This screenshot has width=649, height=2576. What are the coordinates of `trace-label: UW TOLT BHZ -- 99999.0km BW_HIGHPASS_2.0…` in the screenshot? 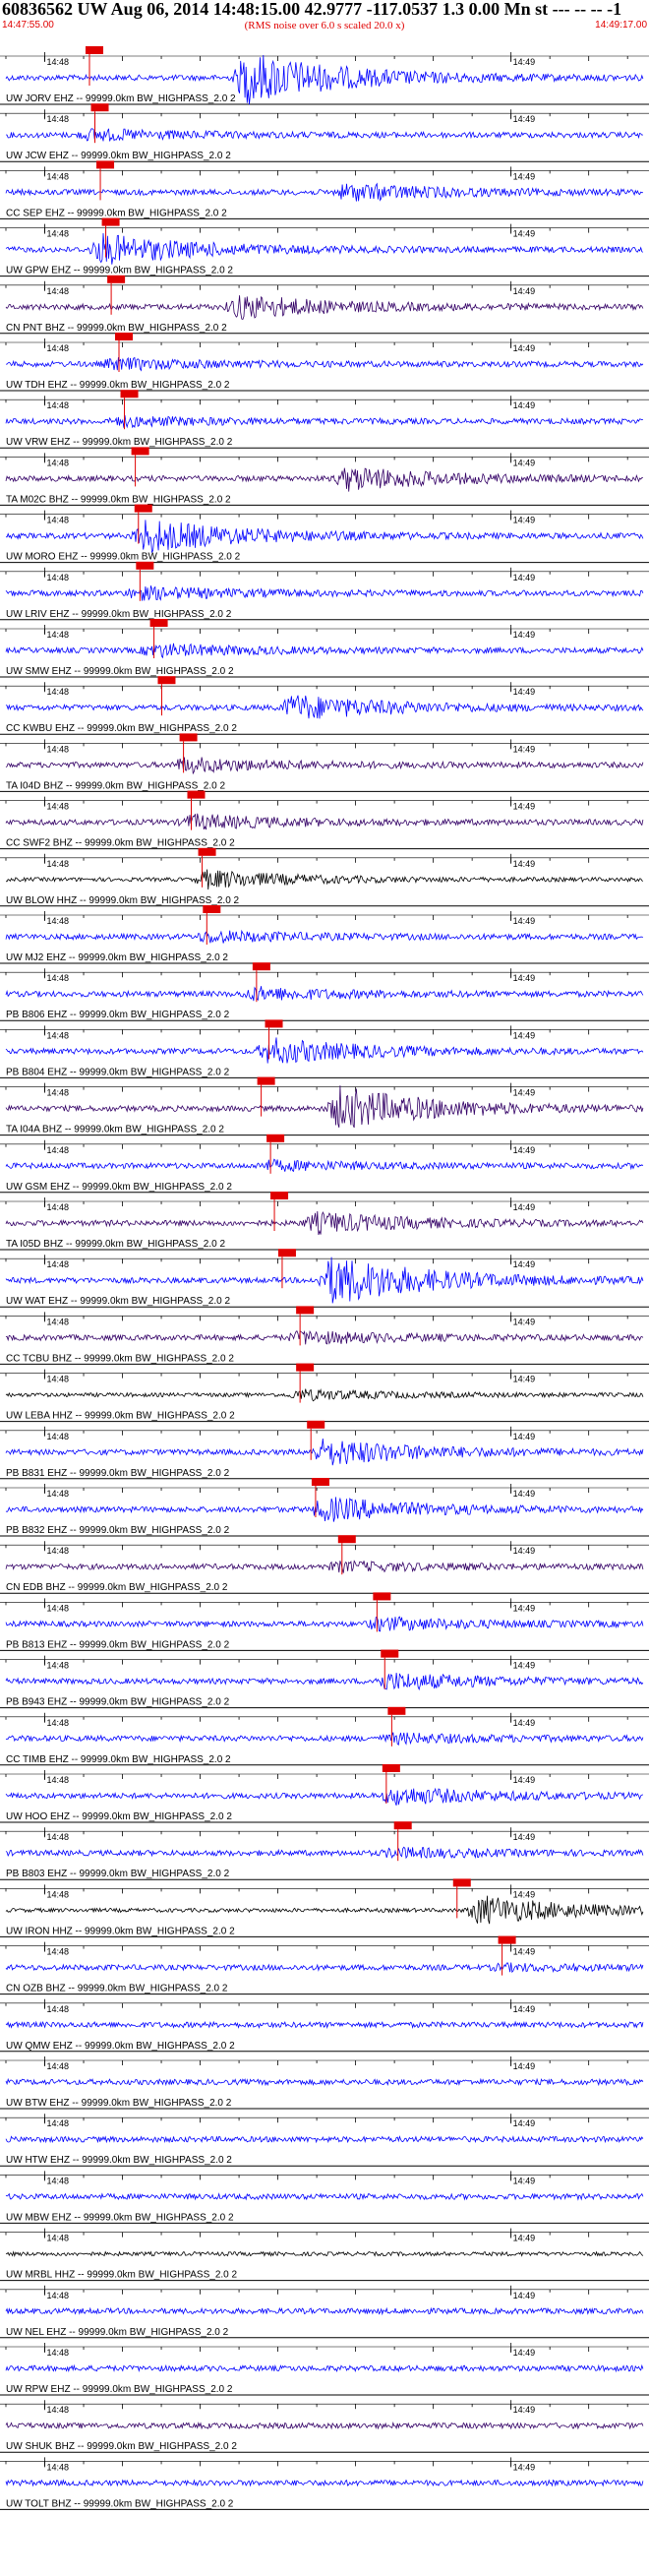 It's located at (120, 2503).